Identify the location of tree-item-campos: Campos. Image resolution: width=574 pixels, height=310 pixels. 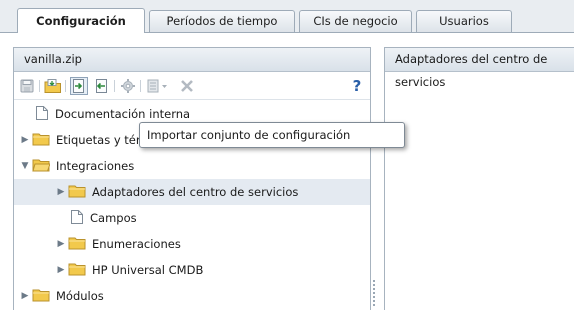
(192, 218).